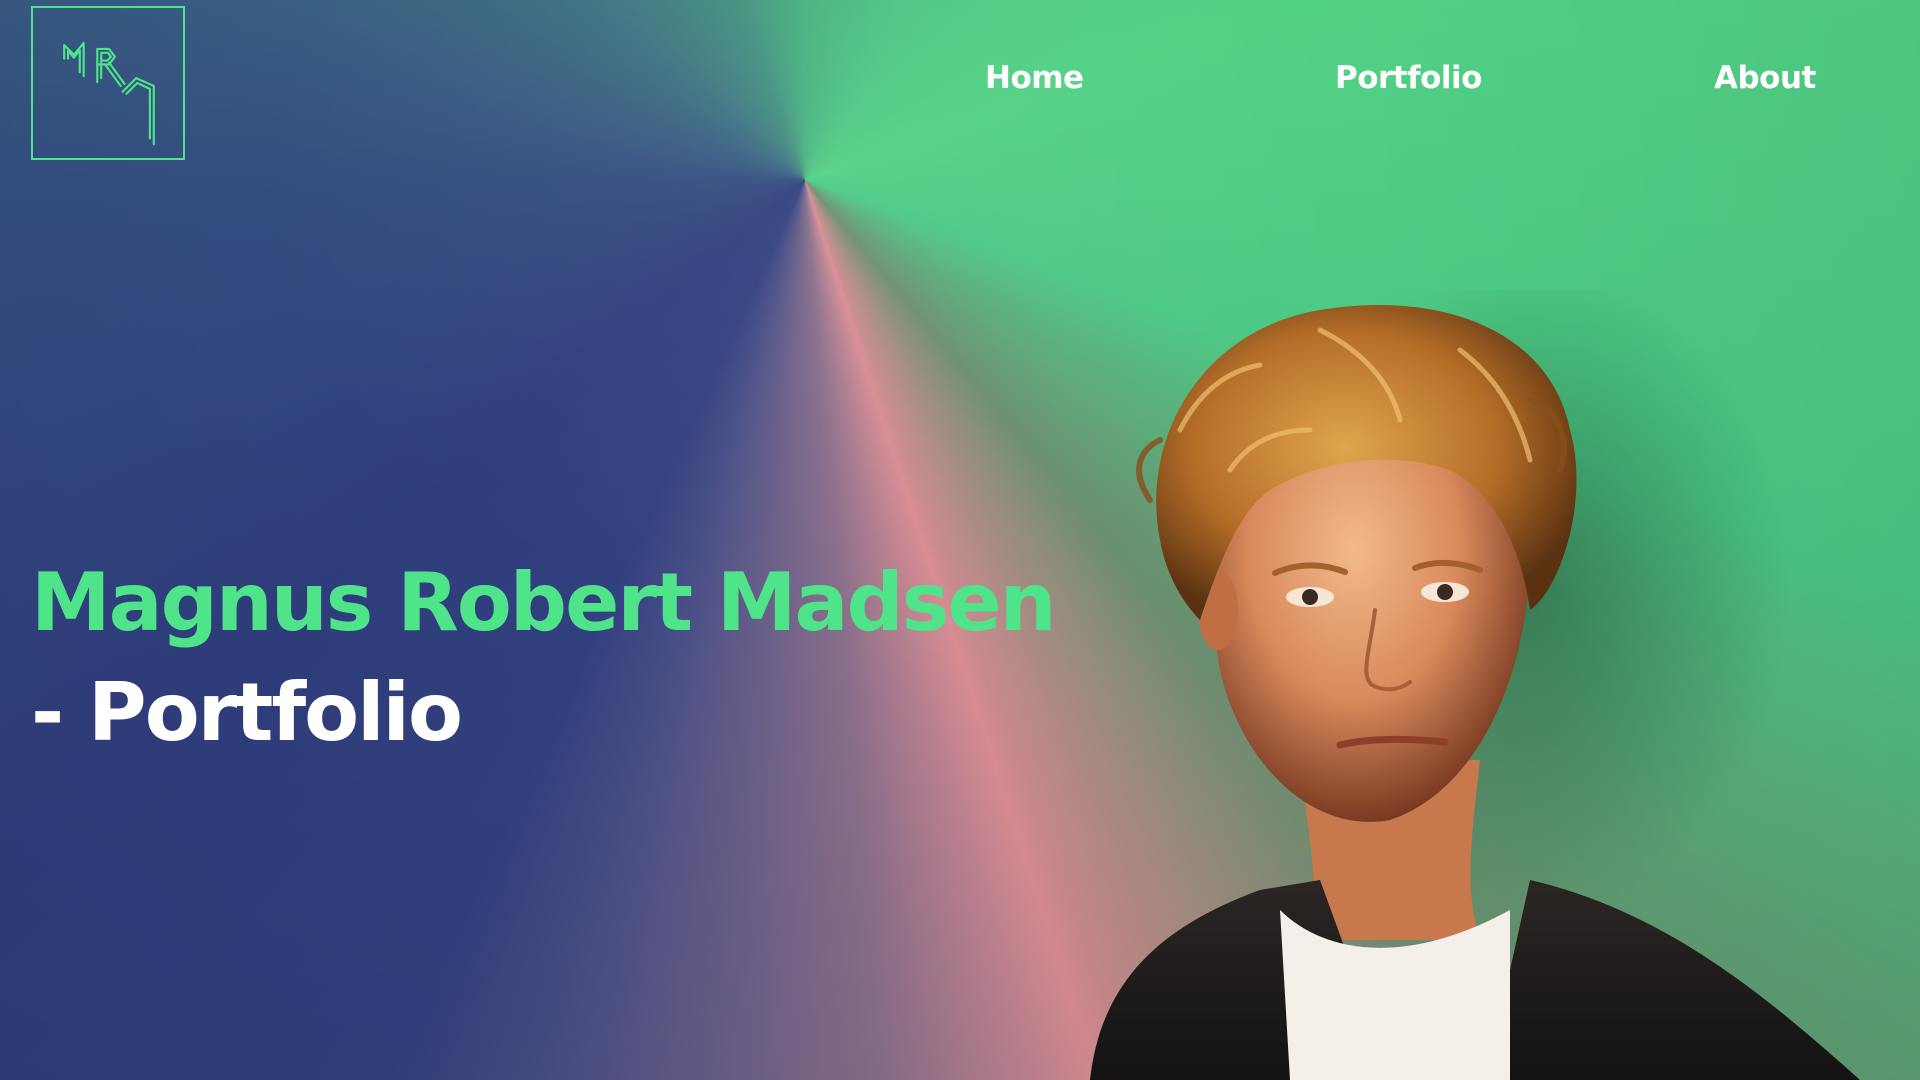 The width and height of the screenshot is (1920, 1080). Describe the element at coordinates (960, 84) in the screenshot. I see `main-nav: Home Portfolio About` at that location.